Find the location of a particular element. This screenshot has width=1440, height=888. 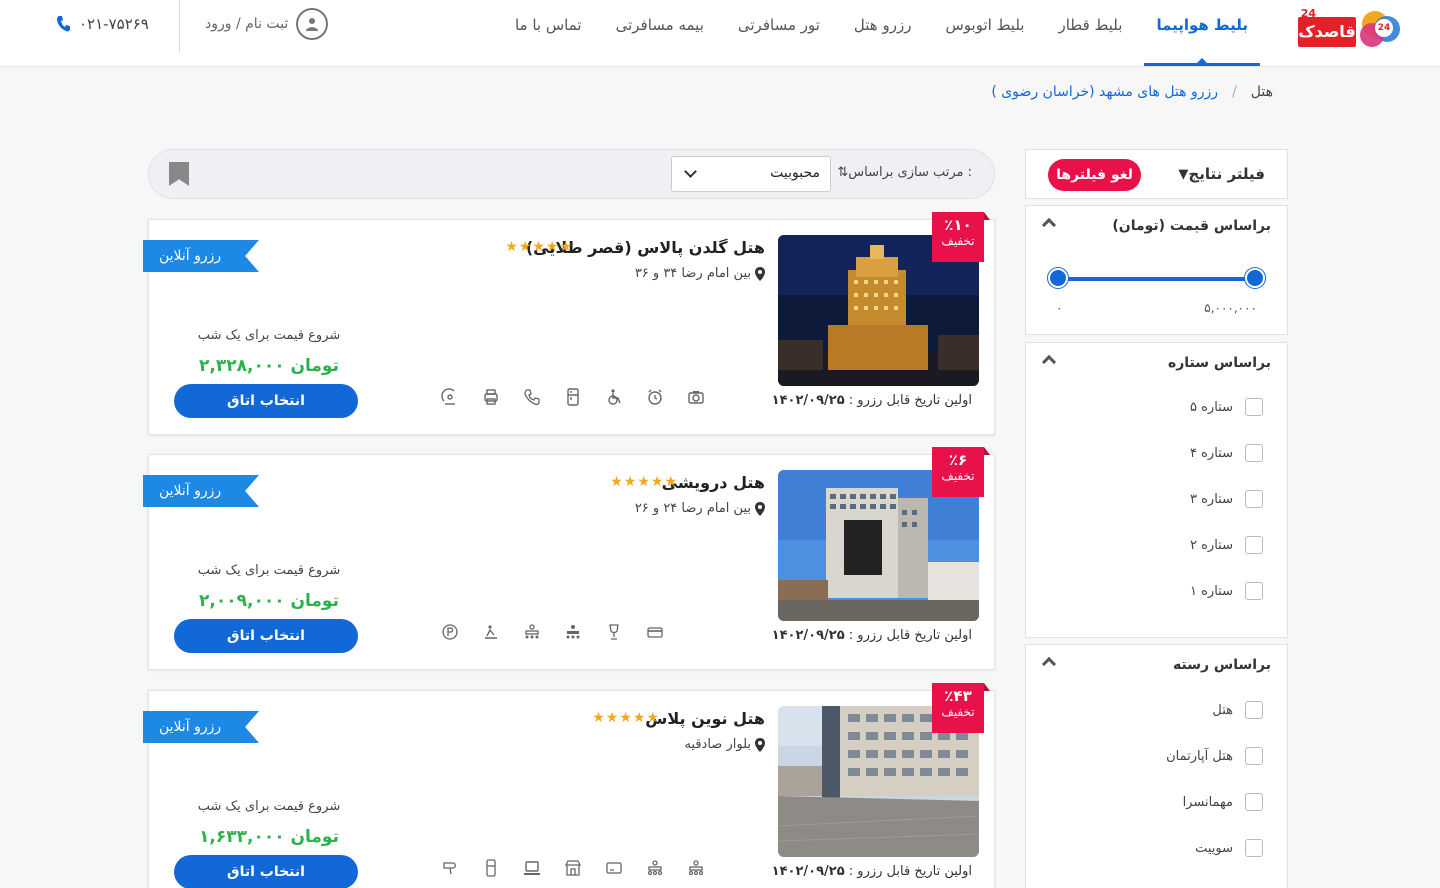

star-option: ۱ ستاره is located at coordinates (1226, 591).